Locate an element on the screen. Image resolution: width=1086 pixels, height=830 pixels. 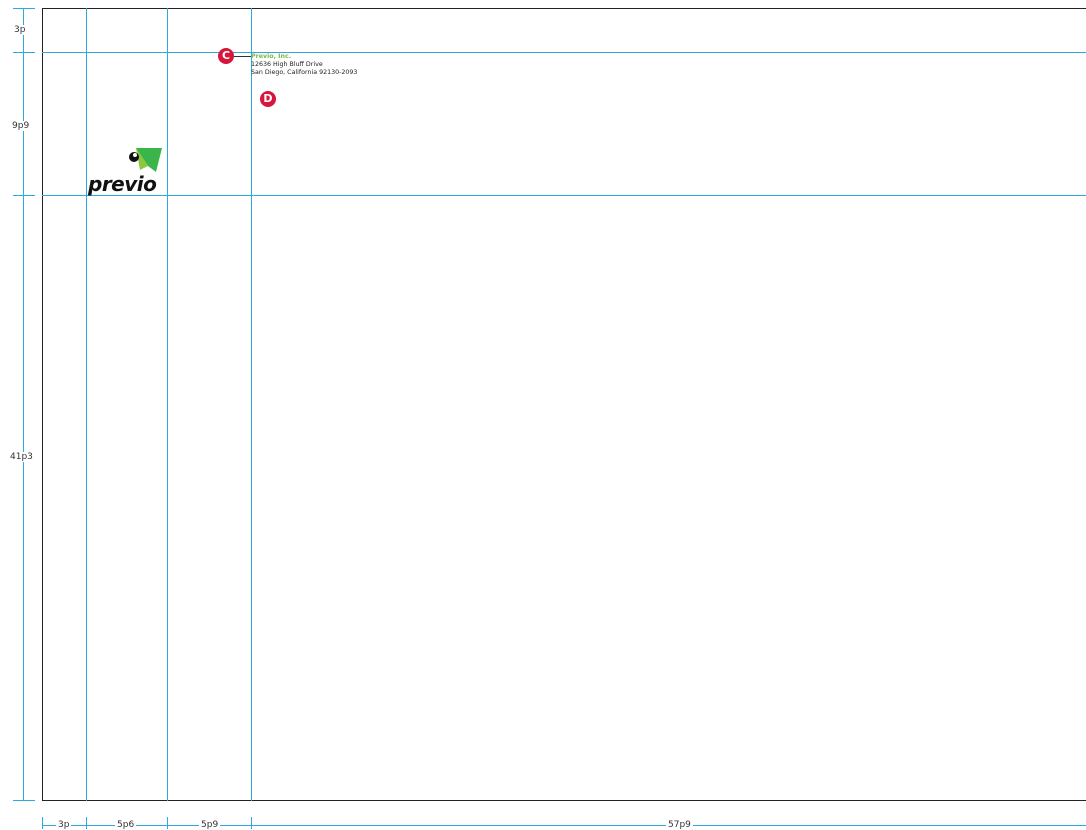
city-state-zip: San Diego, California 92130-2093 is located at coordinates (304, 72).